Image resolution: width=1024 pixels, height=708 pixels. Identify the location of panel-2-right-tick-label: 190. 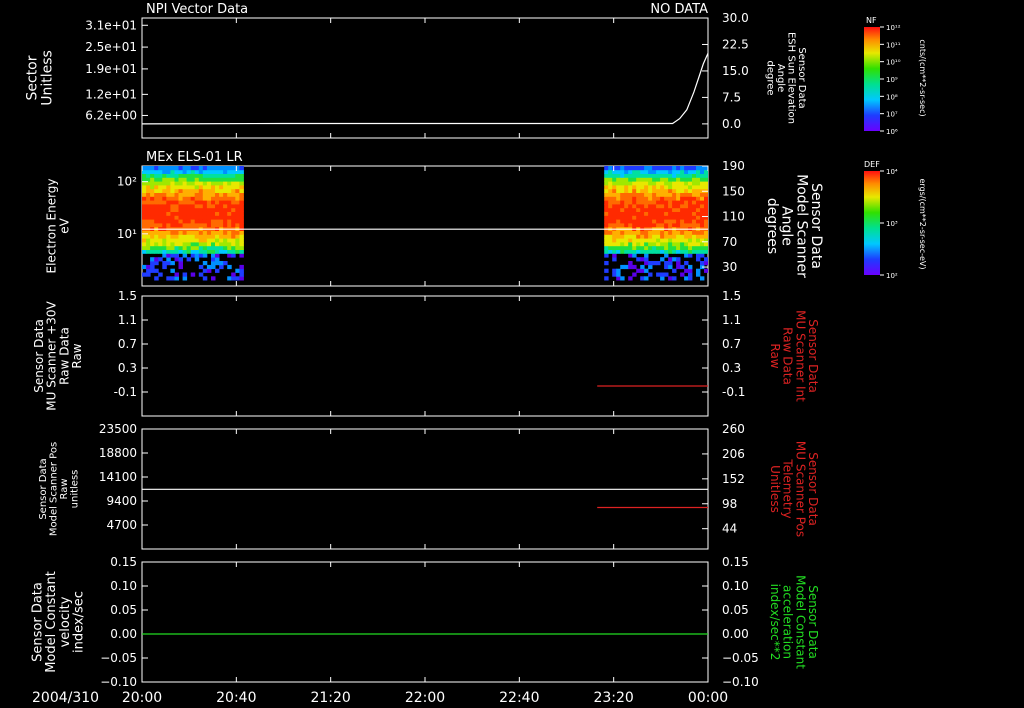
(733, 166).